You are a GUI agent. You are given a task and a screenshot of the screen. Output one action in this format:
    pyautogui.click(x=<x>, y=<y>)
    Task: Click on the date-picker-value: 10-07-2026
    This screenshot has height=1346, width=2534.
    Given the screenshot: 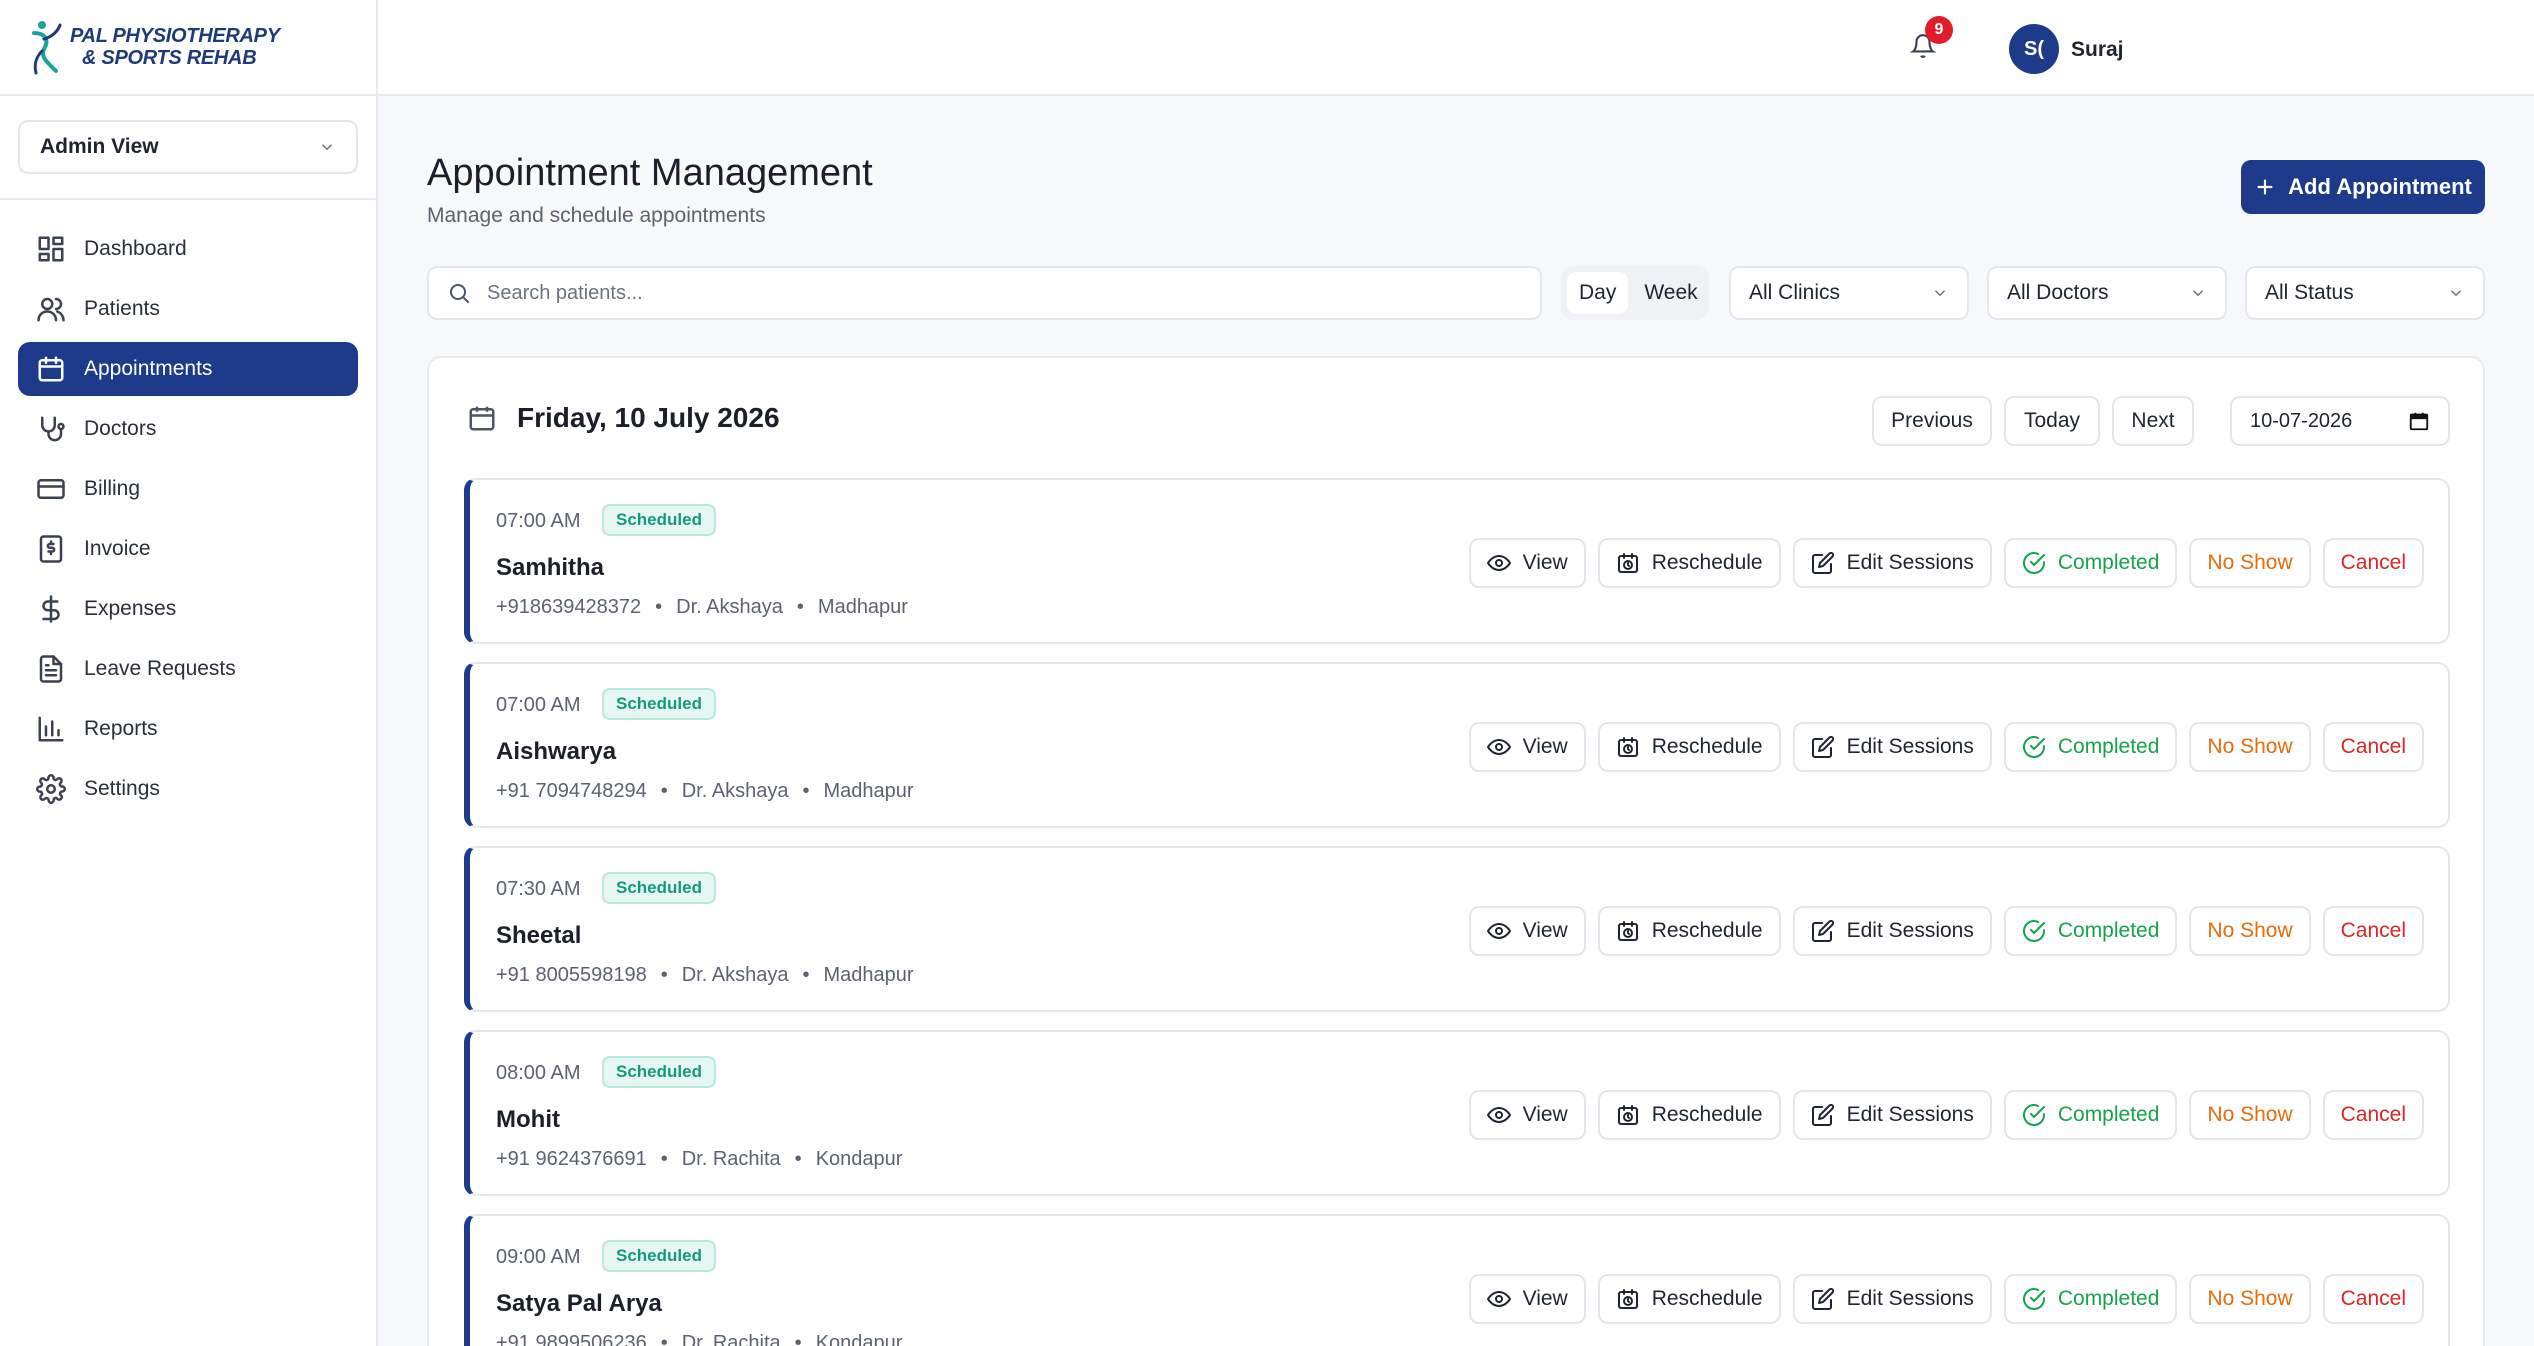 What is the action you would take?
    pyautogui.click(x=2301, y=420)
    